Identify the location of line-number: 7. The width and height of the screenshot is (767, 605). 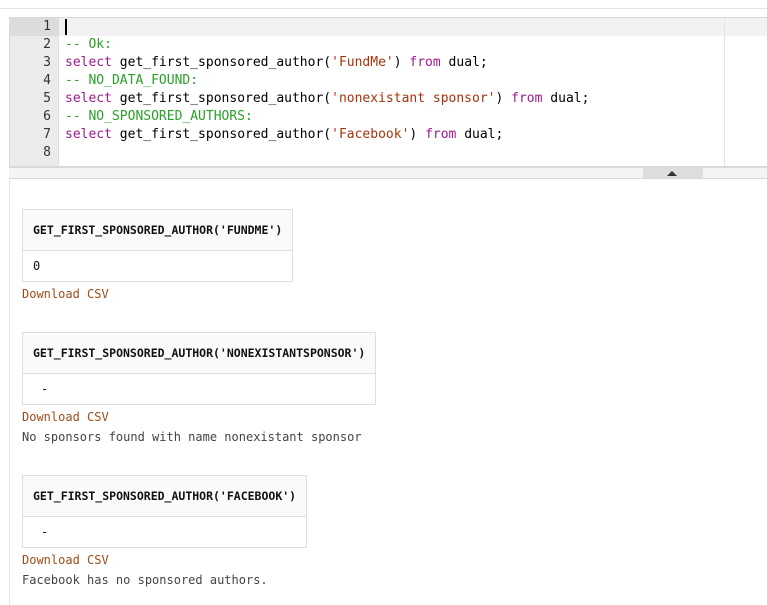
(47, 134).